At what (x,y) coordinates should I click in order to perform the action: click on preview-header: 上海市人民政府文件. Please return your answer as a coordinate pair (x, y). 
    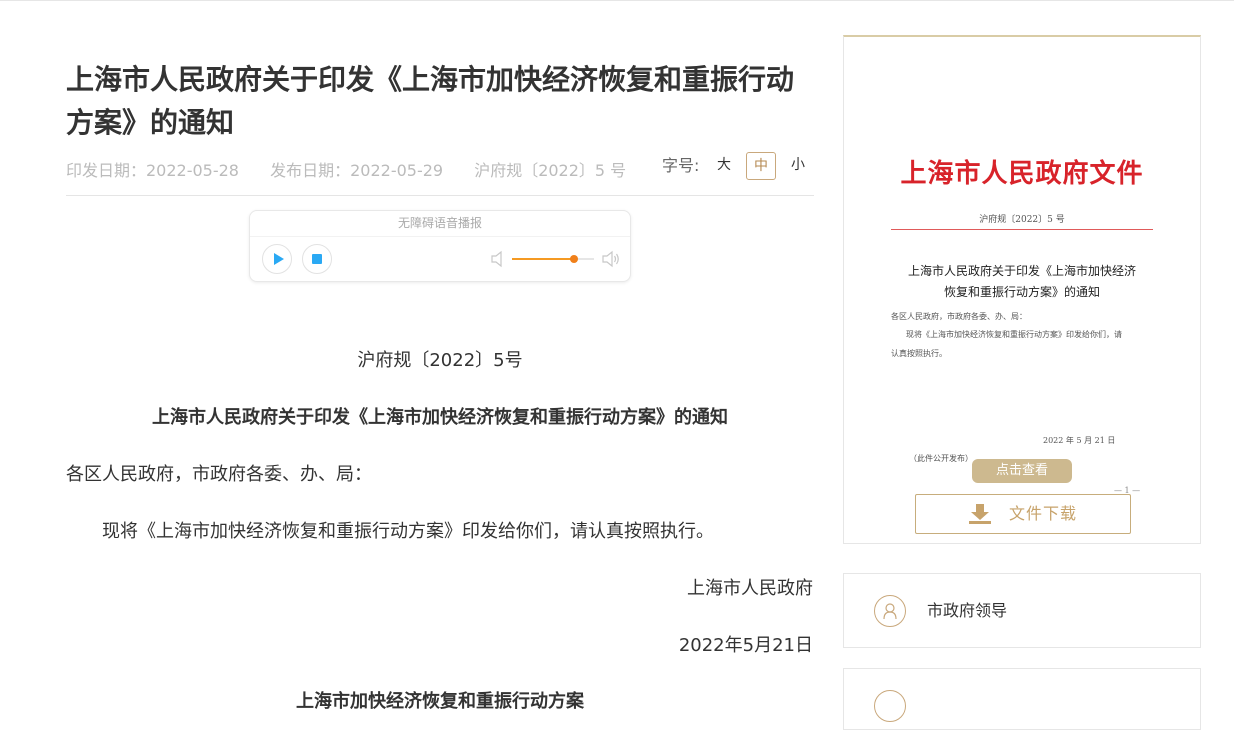
    Looking at the image, I should click on (1022, 174).